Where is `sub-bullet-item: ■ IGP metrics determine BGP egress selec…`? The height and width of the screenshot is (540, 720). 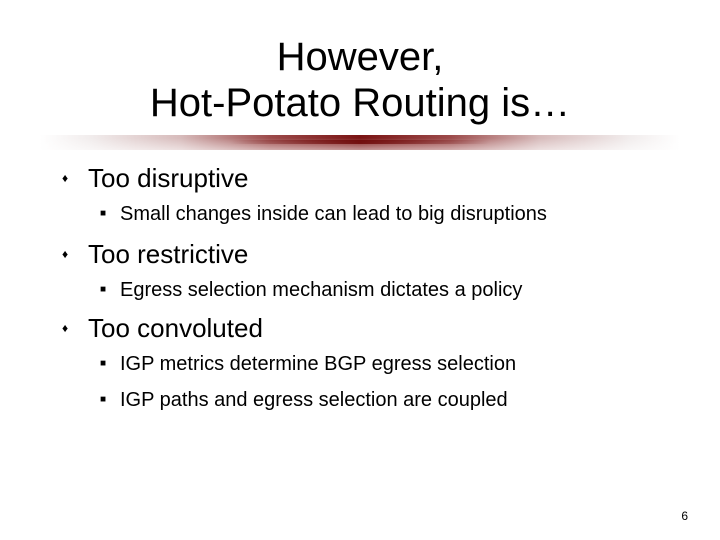 sub-bullet-item: ■ IGP metrics determine BGP egress selec… is located at coordinates (288, 364).